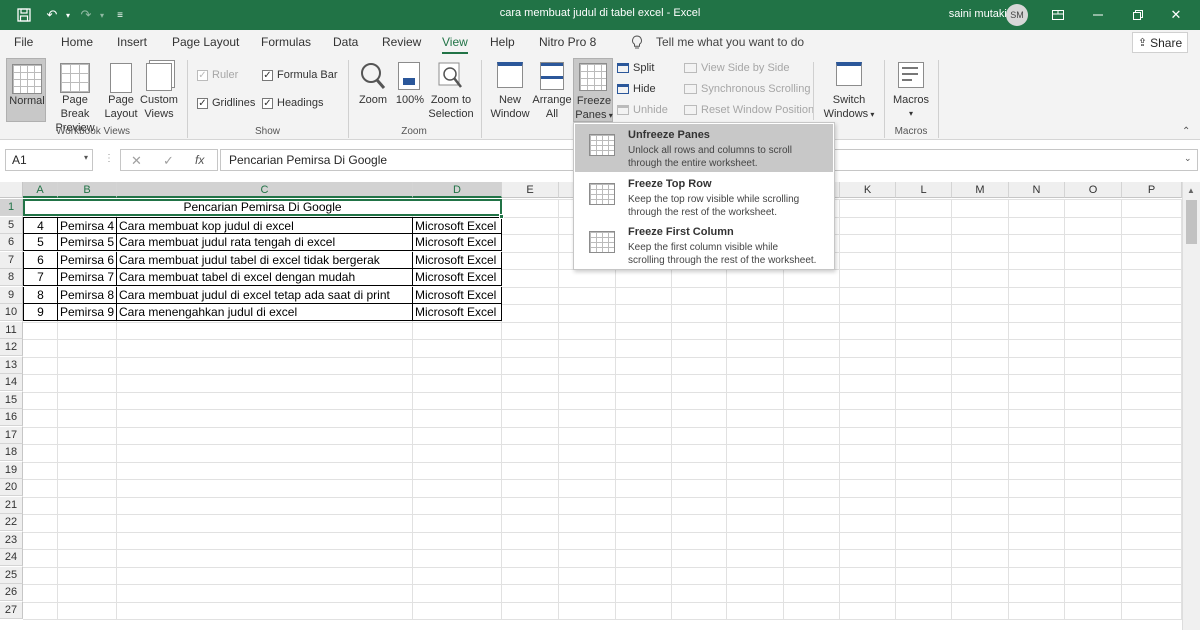  What do you see at coordinates (681, 232) in the screenshot?
I see `menu-item-title: Freeze First Column` at bounding box center [681, 232].